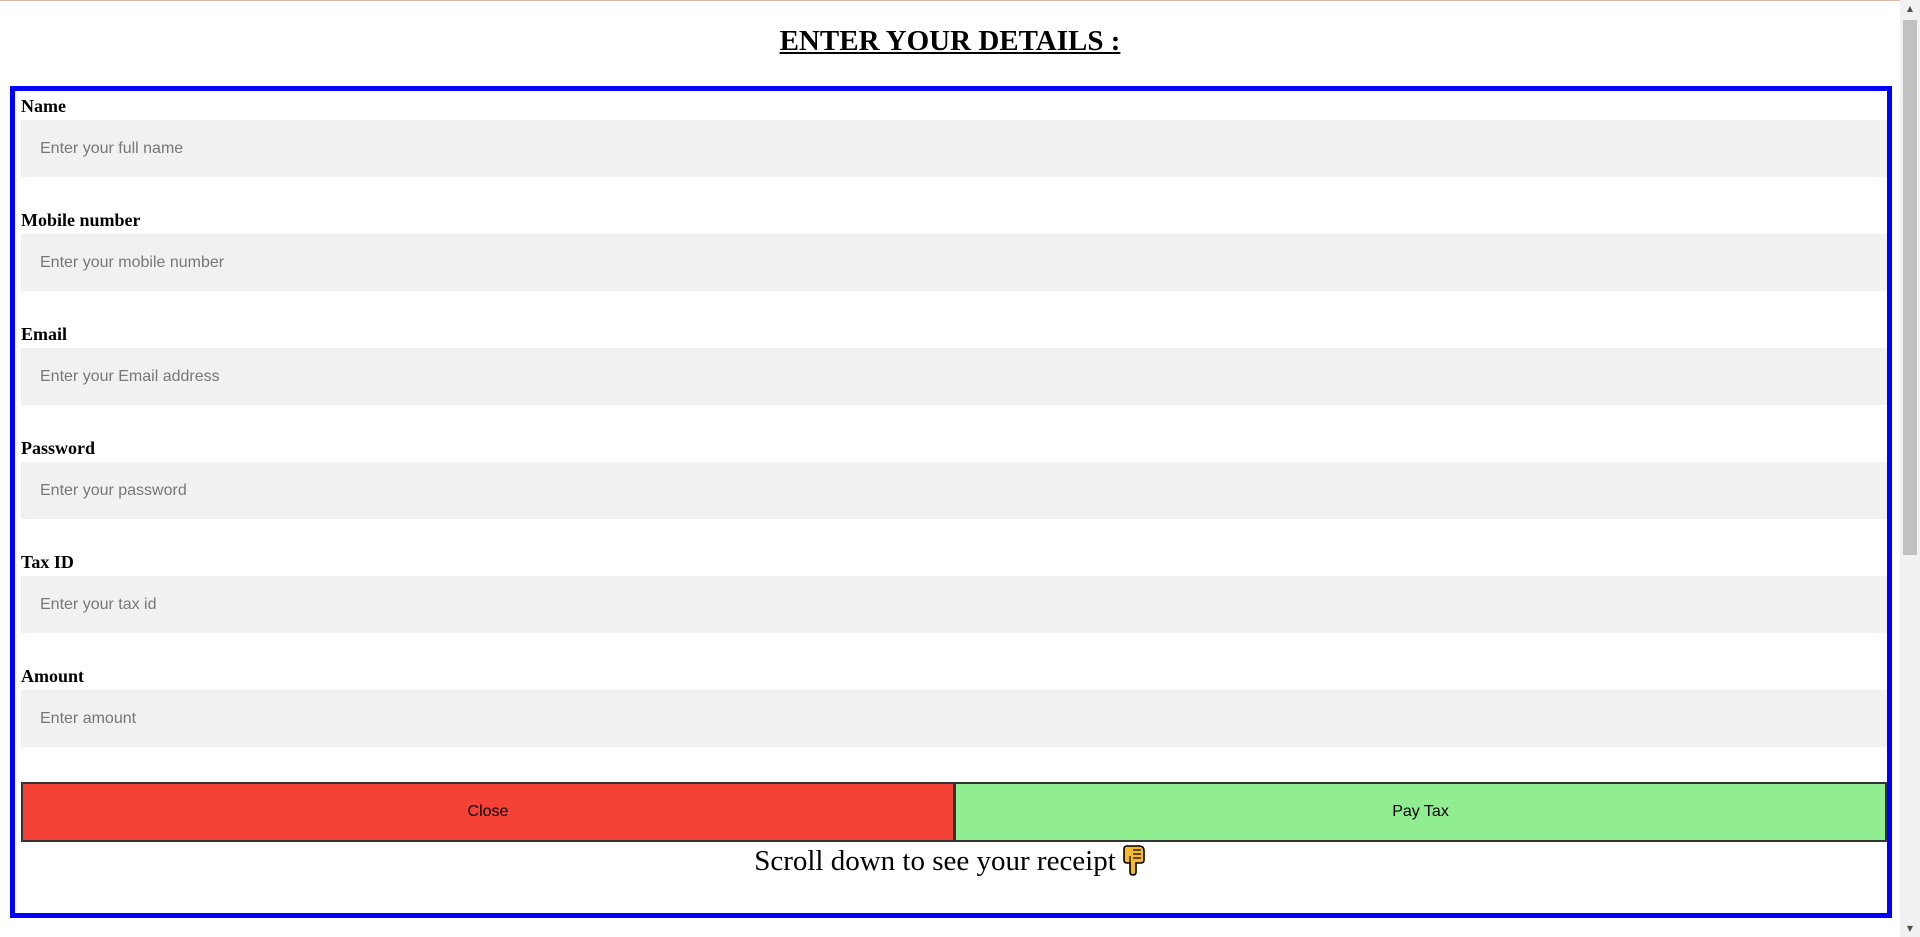  I want to click on page-title: ENTER YOUR DETAILS :, so click(950, 41).